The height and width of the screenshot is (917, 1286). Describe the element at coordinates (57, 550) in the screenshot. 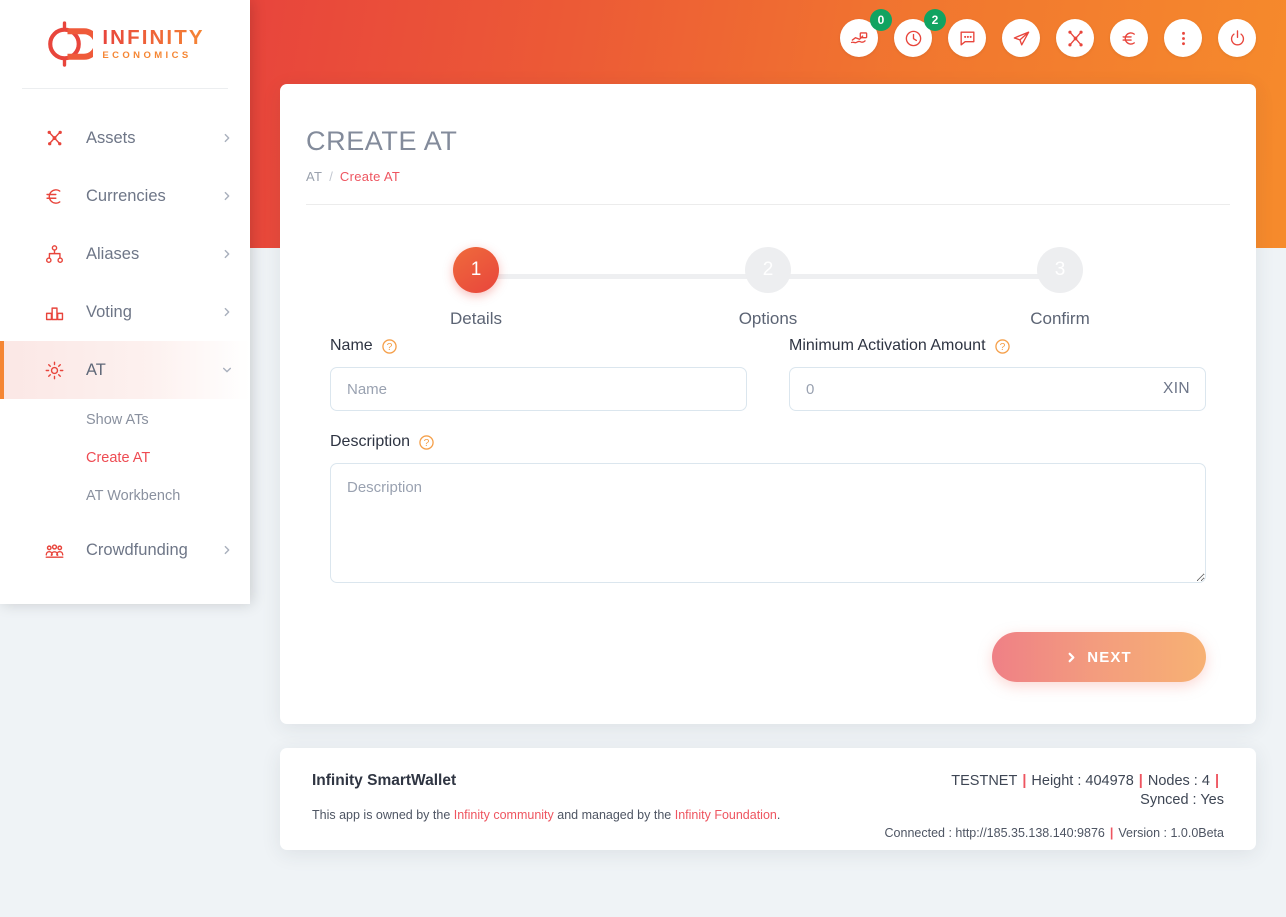

I see `people-group-icon` at that location.